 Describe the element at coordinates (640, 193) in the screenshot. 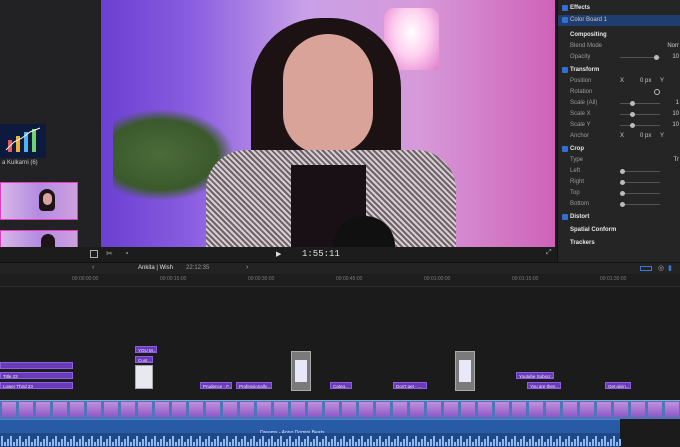

I see `crop-top-slider` at that location.